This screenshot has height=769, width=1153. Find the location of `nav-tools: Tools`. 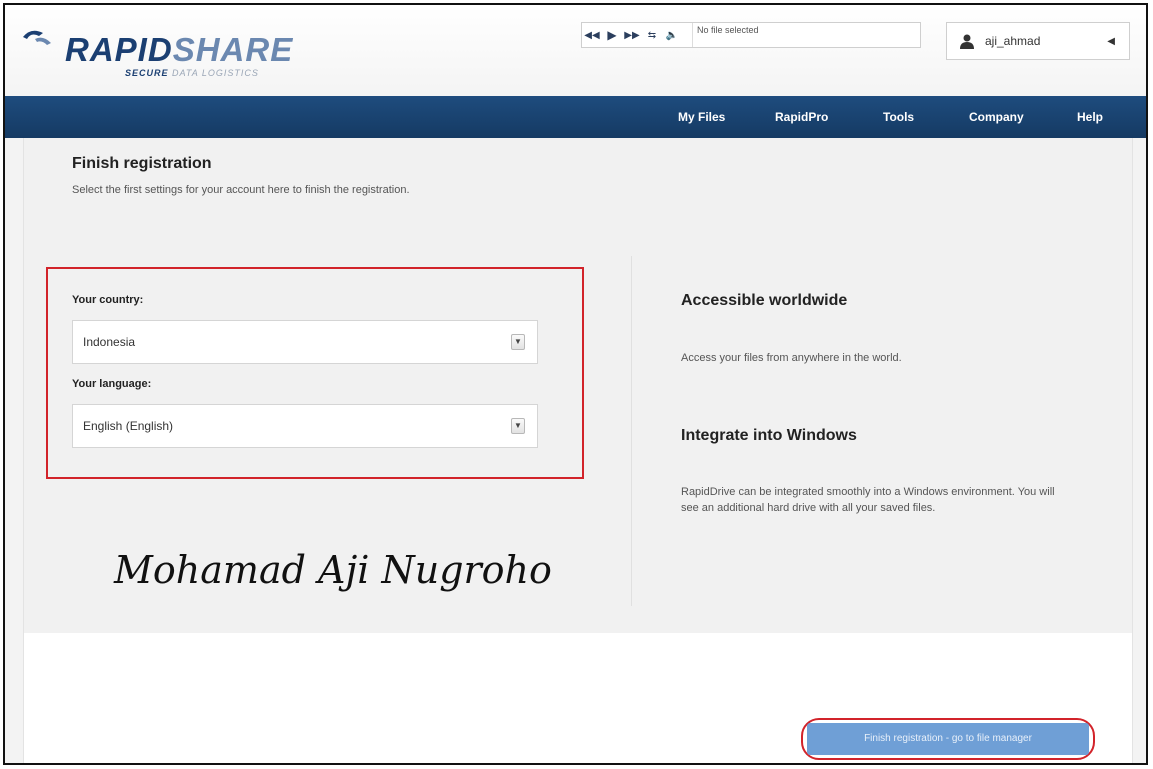

nav-tools: Tools is located at coordinates (898, 117).